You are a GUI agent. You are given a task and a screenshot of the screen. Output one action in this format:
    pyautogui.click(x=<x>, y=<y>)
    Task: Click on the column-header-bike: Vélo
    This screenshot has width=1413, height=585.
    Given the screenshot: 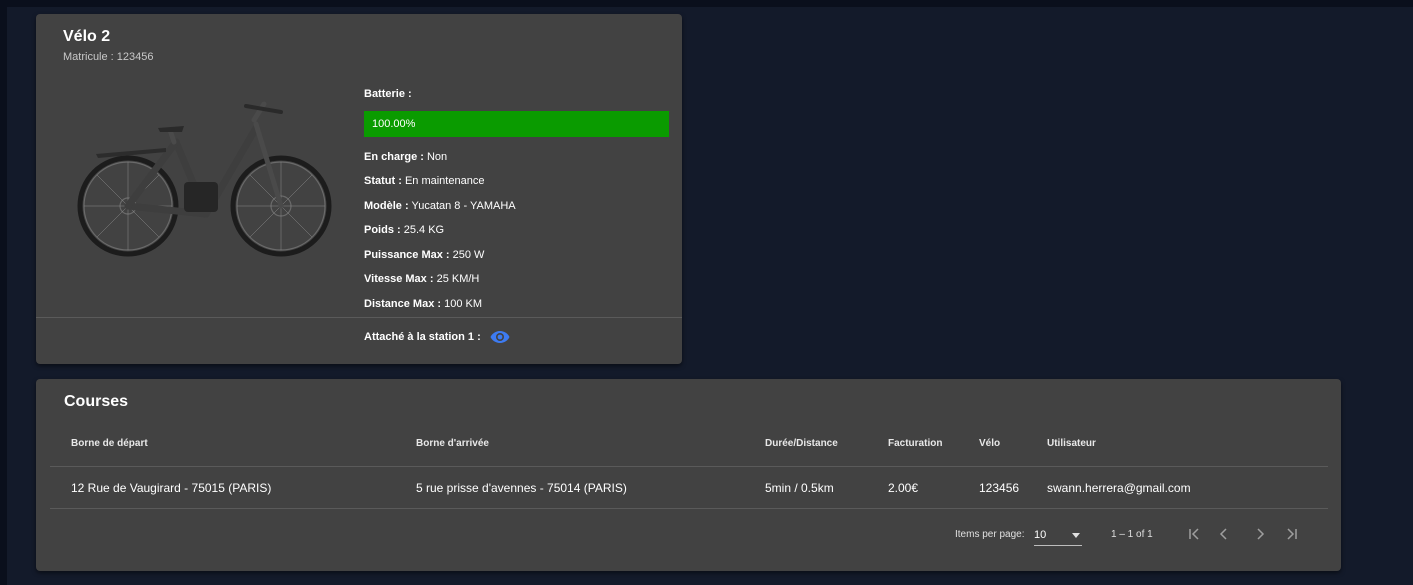 What is the action you would take?
    pyautogui.click(x=989, y=443)
    